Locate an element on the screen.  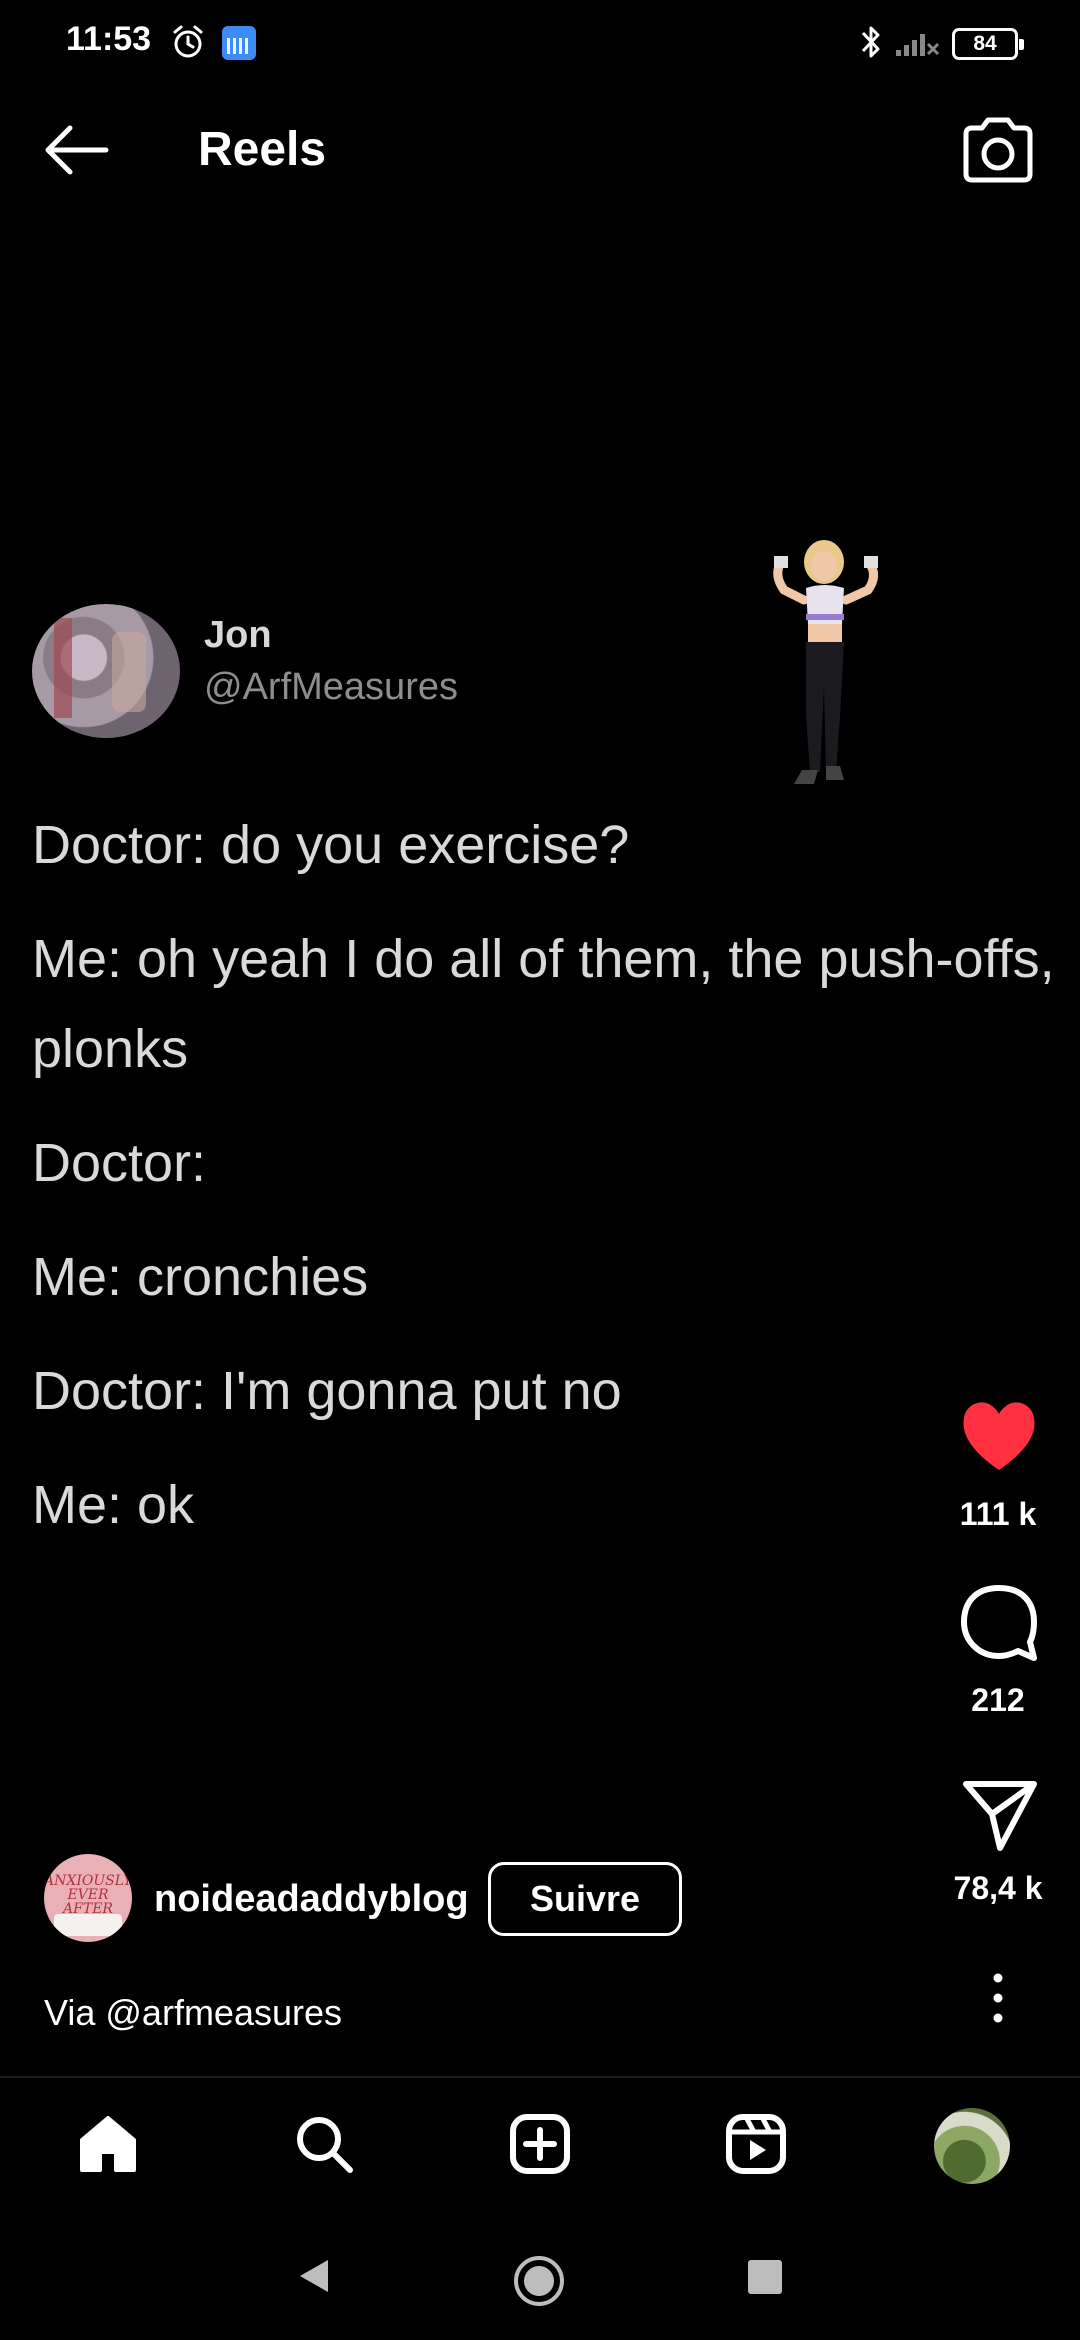
author-avatar-text: ANXIOUSLY EVER AFTER is located at coordinates (88, 1895).